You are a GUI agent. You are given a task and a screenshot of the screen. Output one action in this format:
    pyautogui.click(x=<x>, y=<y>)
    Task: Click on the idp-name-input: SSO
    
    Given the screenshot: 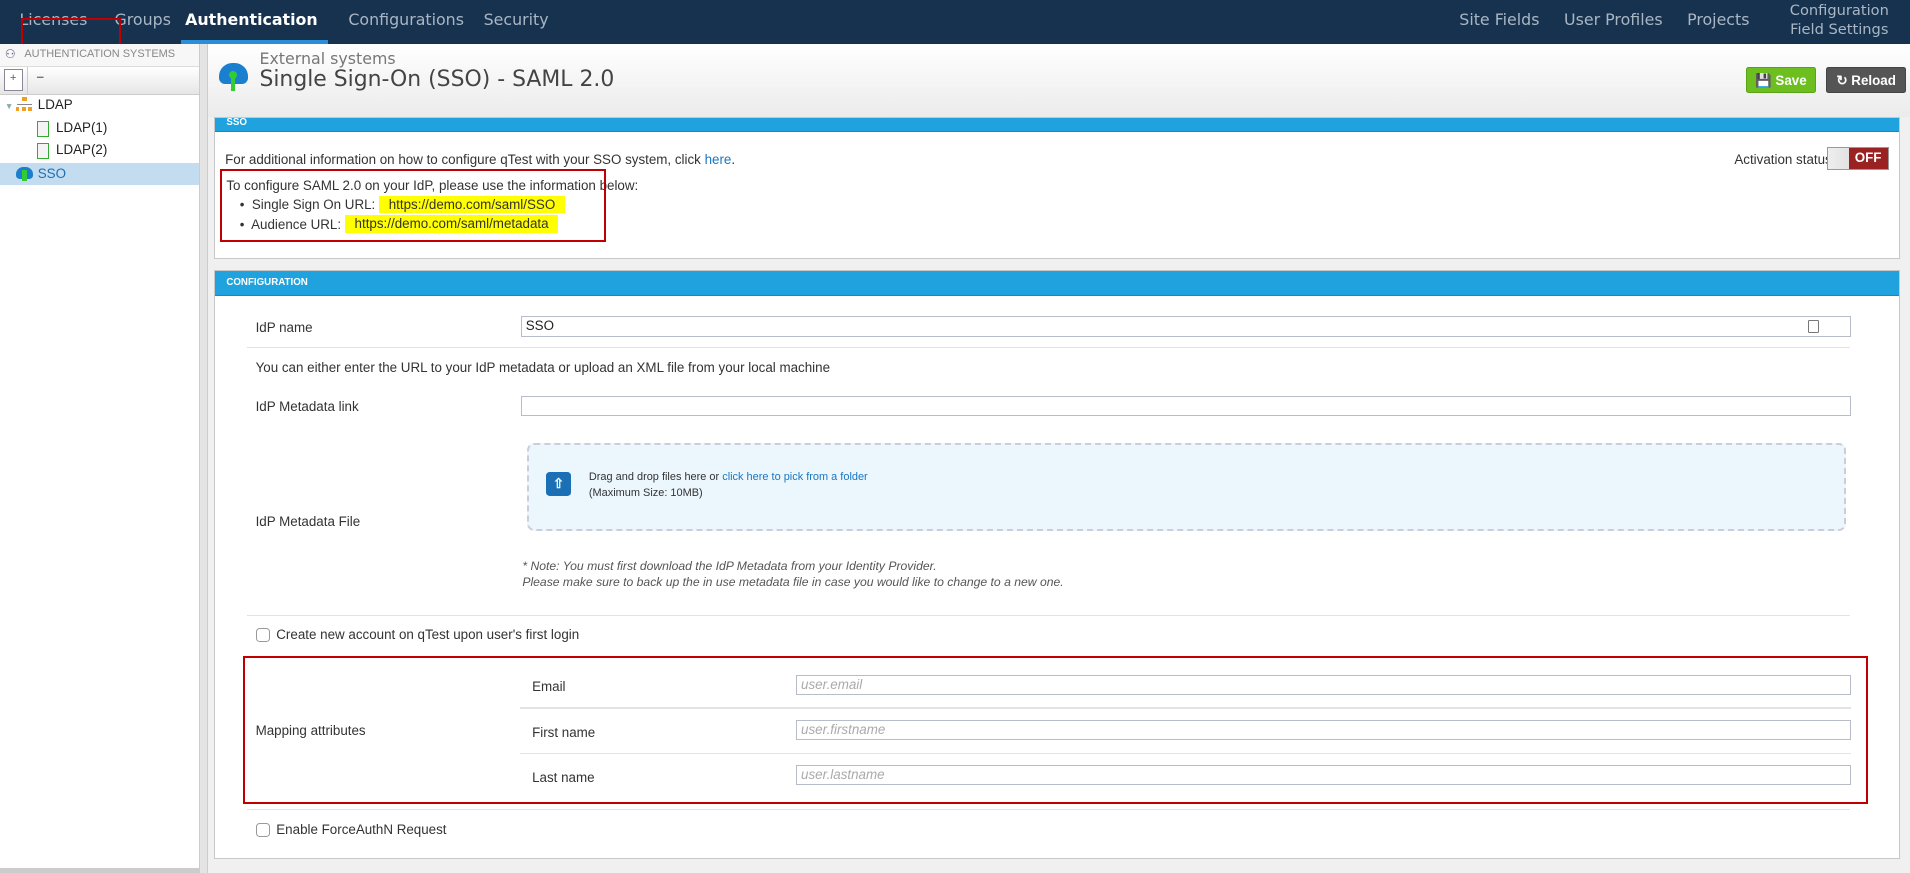 What is the action you would take?
    pyautogui.click(x=1186, y=327)
    